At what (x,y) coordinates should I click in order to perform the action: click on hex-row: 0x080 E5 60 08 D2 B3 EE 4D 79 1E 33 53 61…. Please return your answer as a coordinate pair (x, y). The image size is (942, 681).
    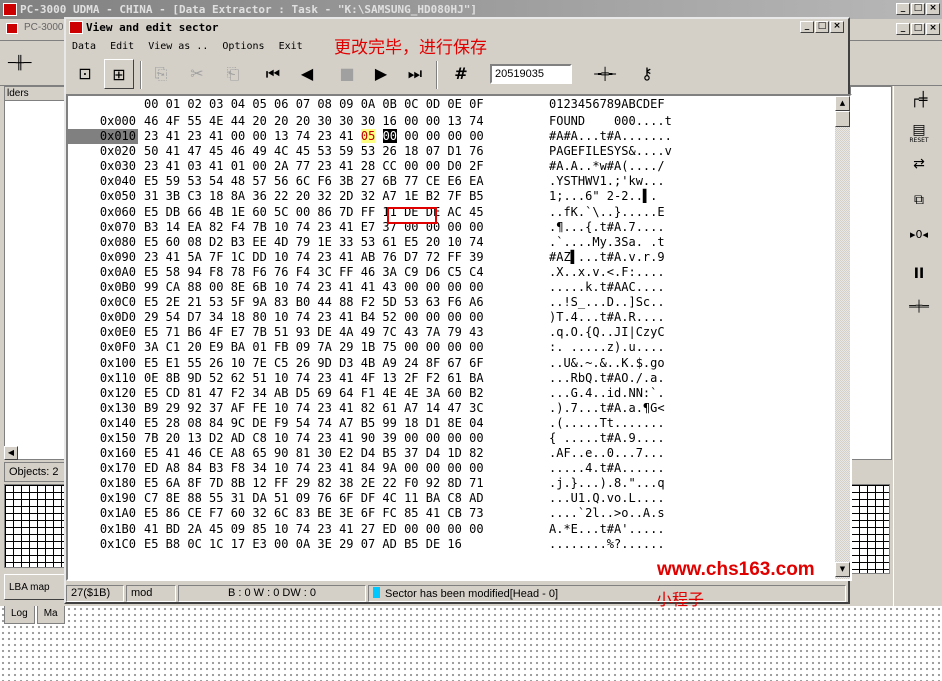
    Looking at the image, I should click on (451, 242).